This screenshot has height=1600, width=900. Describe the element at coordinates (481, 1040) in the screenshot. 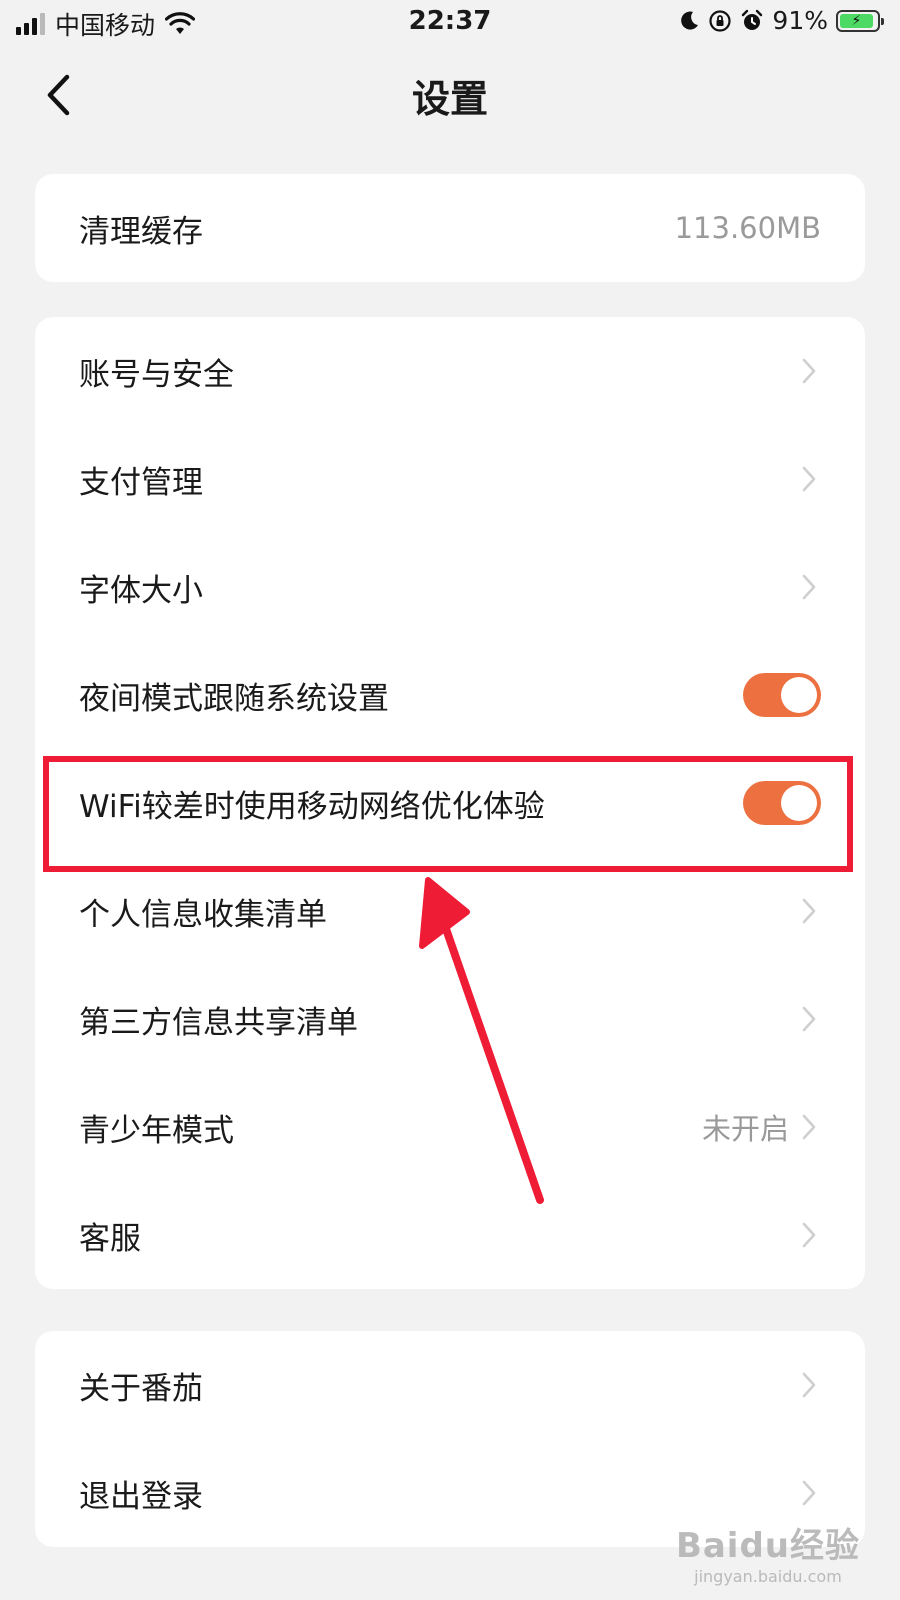

I see `annotation-arrow` at that location.